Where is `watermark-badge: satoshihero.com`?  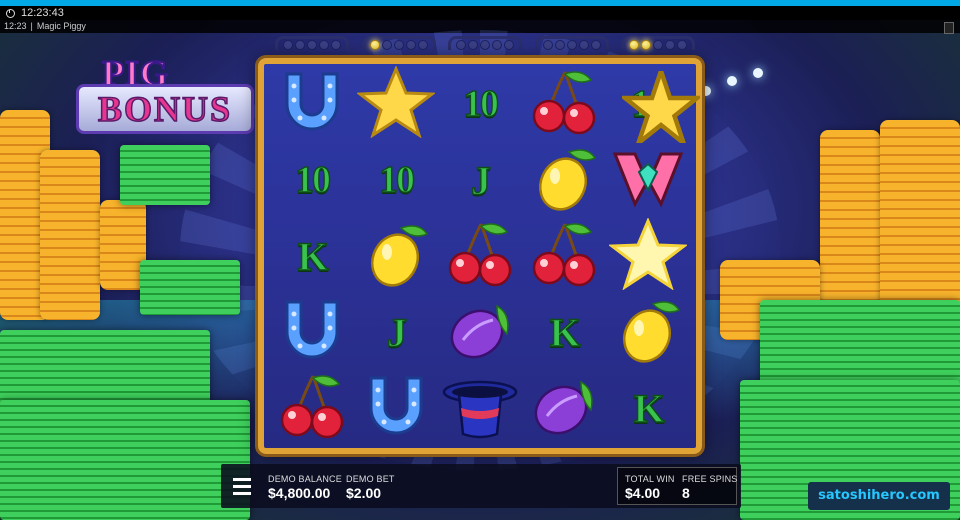 watermark-badge: satoshihero.com is located at coordinates (879, 496).